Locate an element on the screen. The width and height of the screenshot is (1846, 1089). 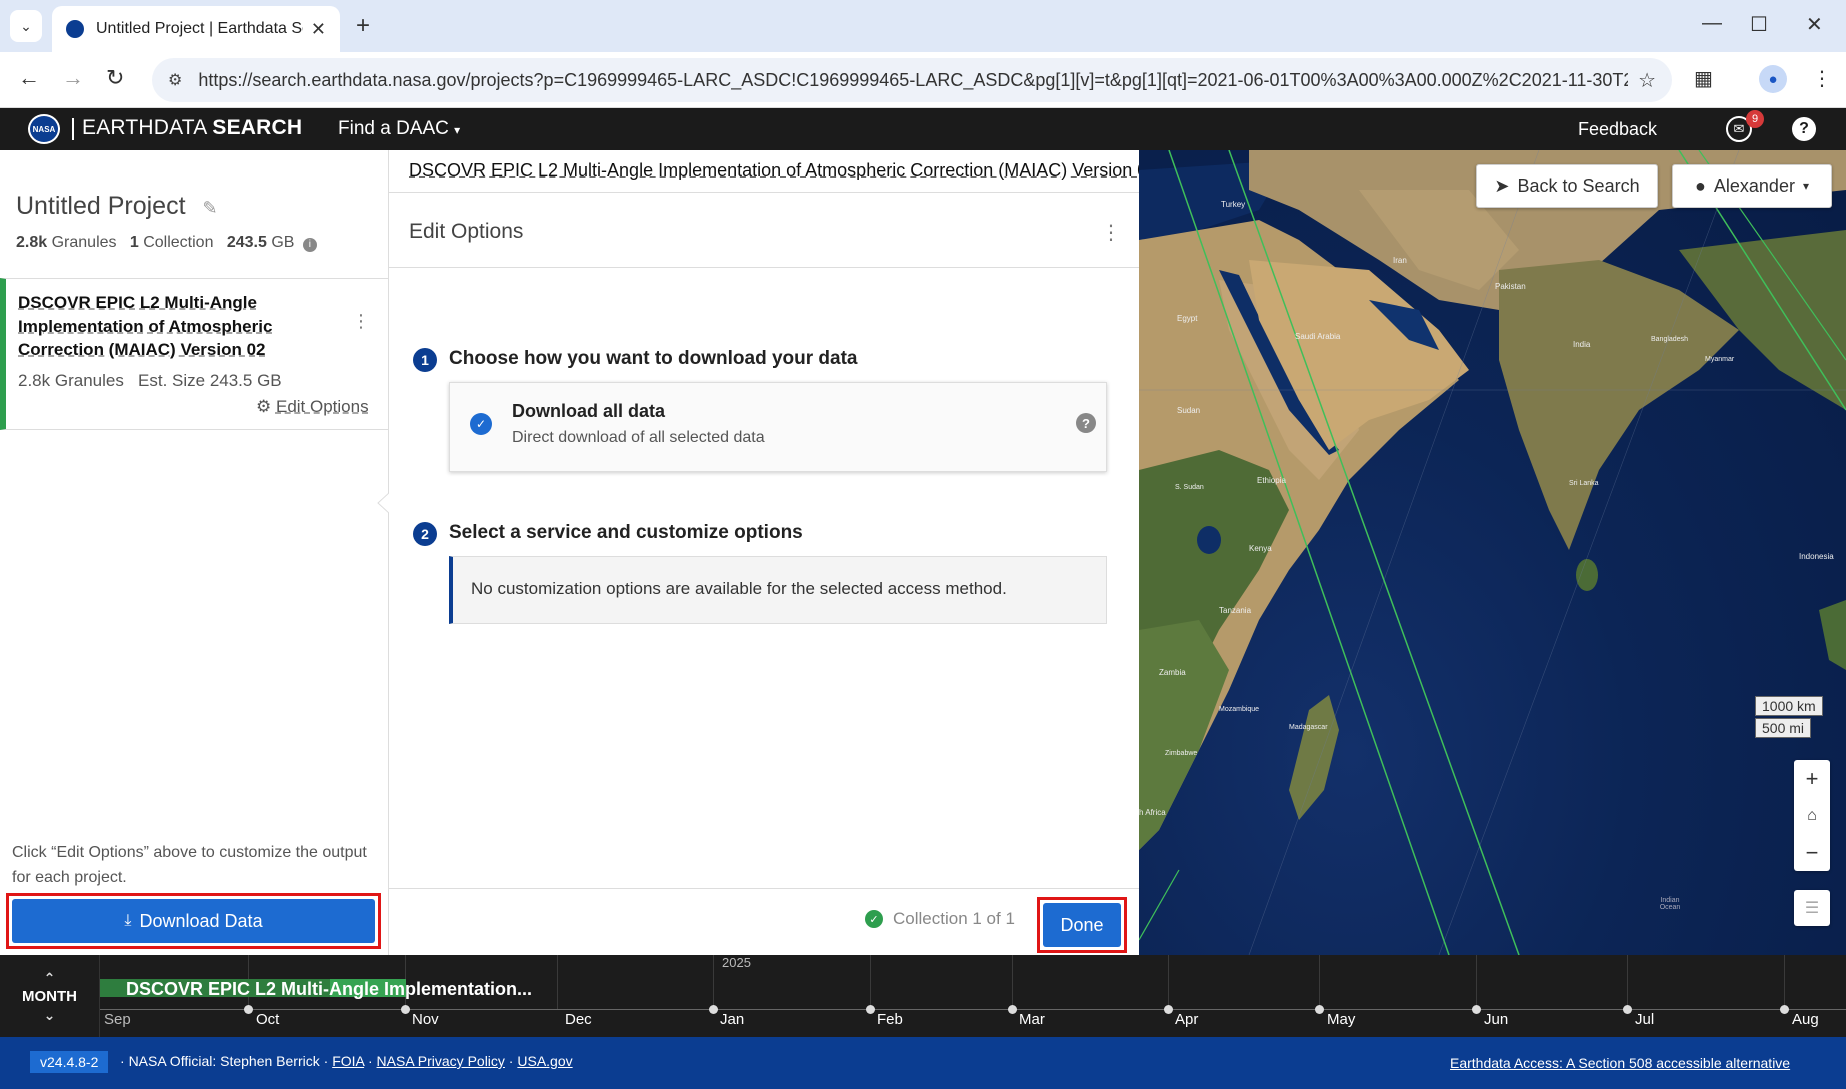
brand-divider is located at coordinates (73, 129).